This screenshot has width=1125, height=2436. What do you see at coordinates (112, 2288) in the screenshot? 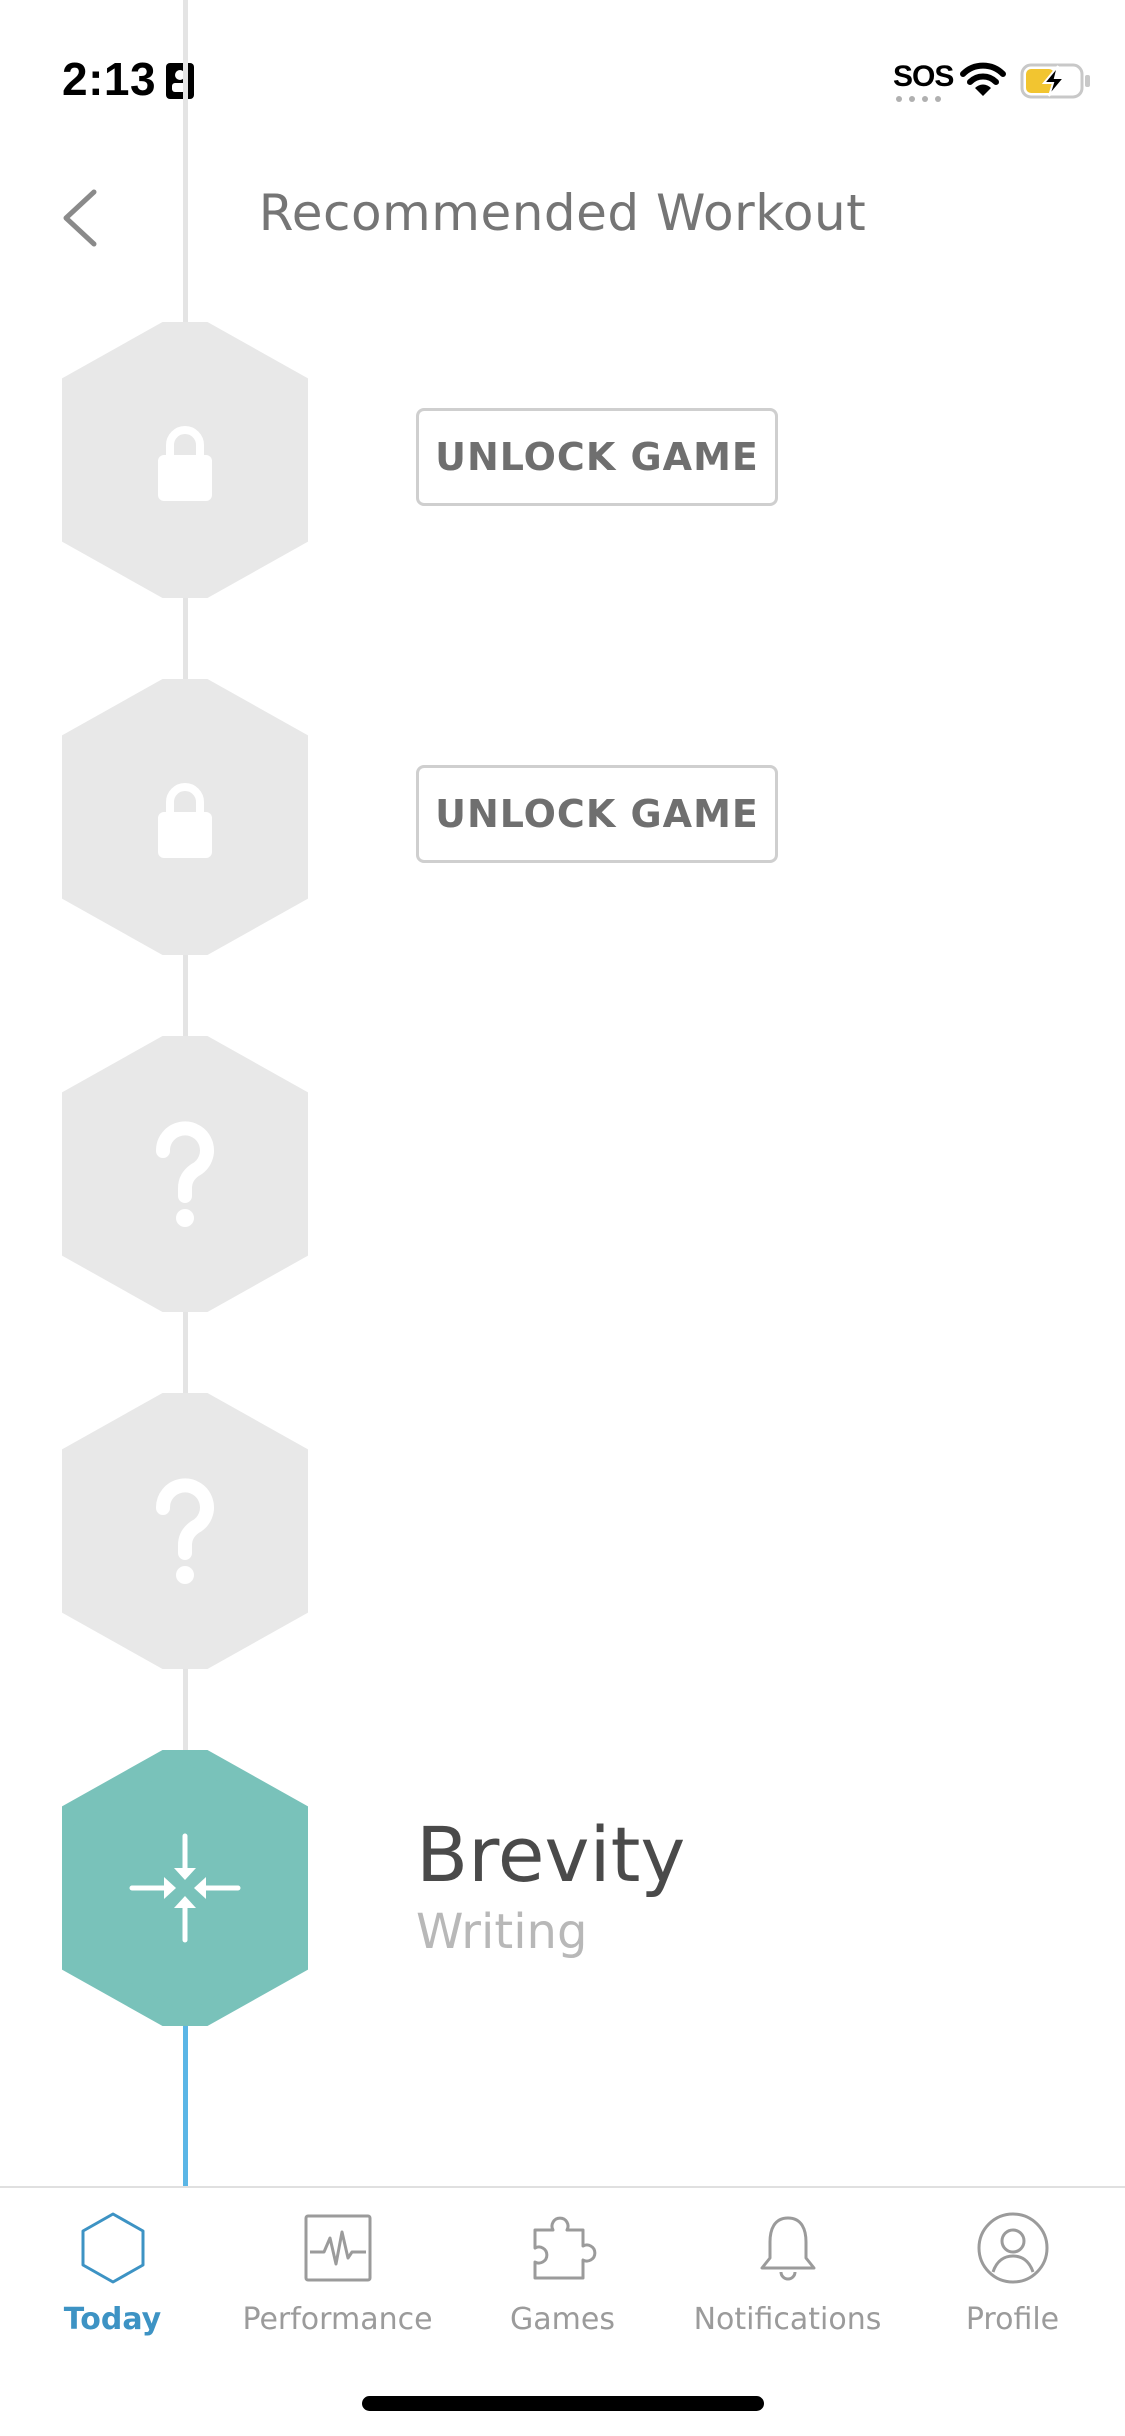
I see `tab-today: Today` at bounding box center [112, 2288].